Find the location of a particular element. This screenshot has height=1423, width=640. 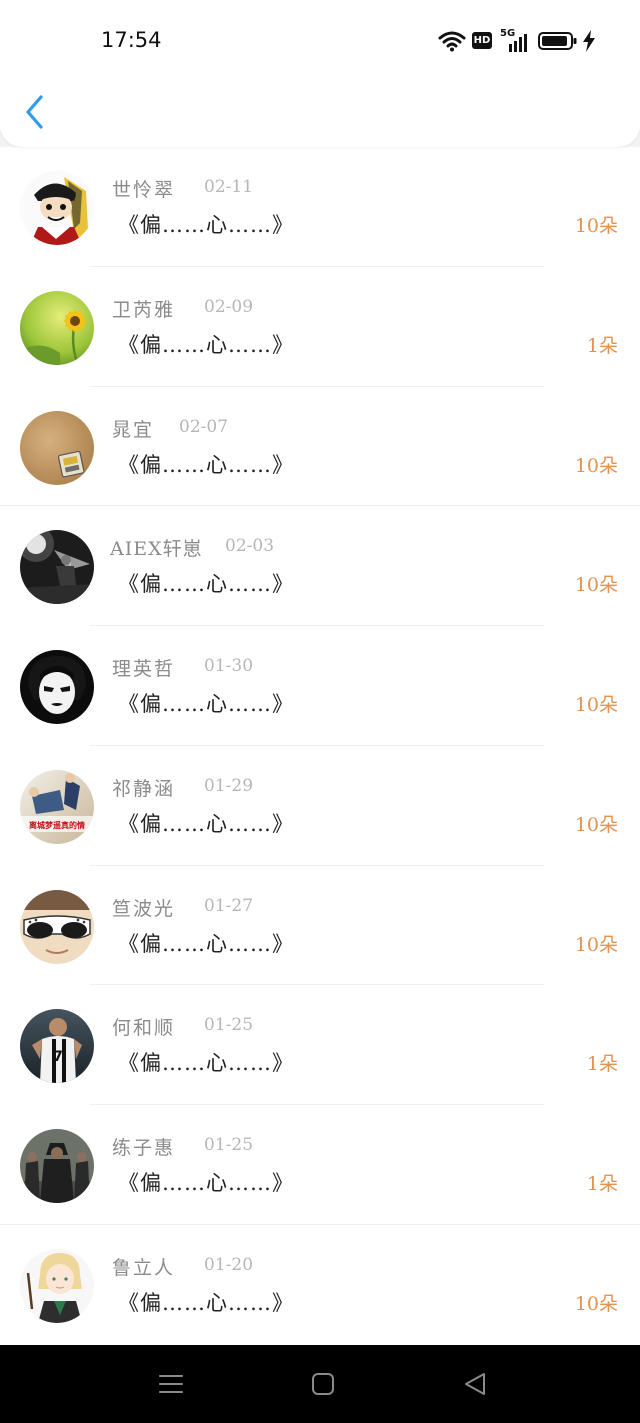

wifi-icon is located at coordinates (452, 41).